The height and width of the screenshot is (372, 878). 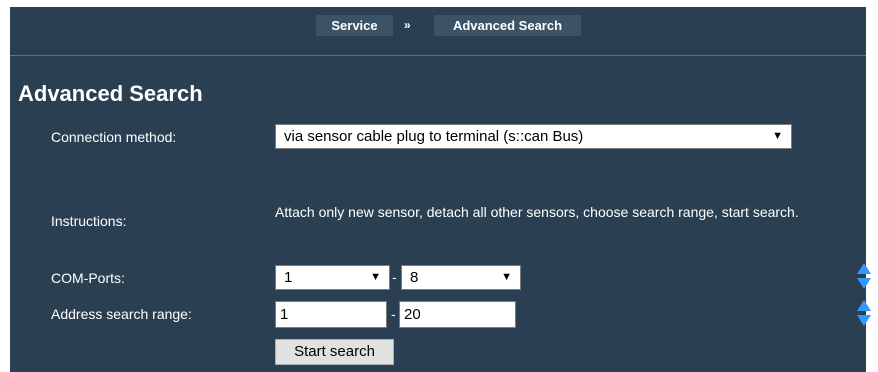 I want to click on address-to-input: 20, so click(x=457, y=314).